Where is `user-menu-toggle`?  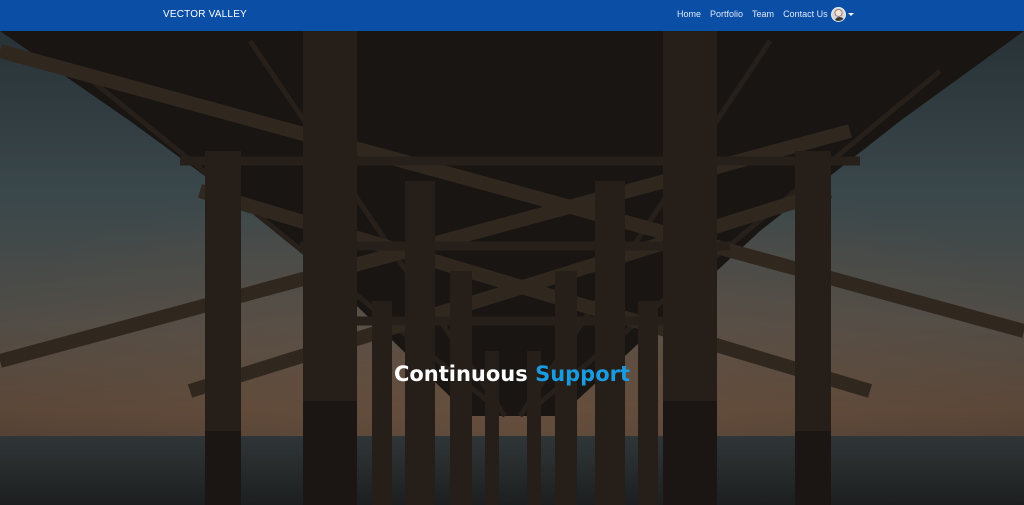
user-menu-toggle is located at coordinates (842, 14).